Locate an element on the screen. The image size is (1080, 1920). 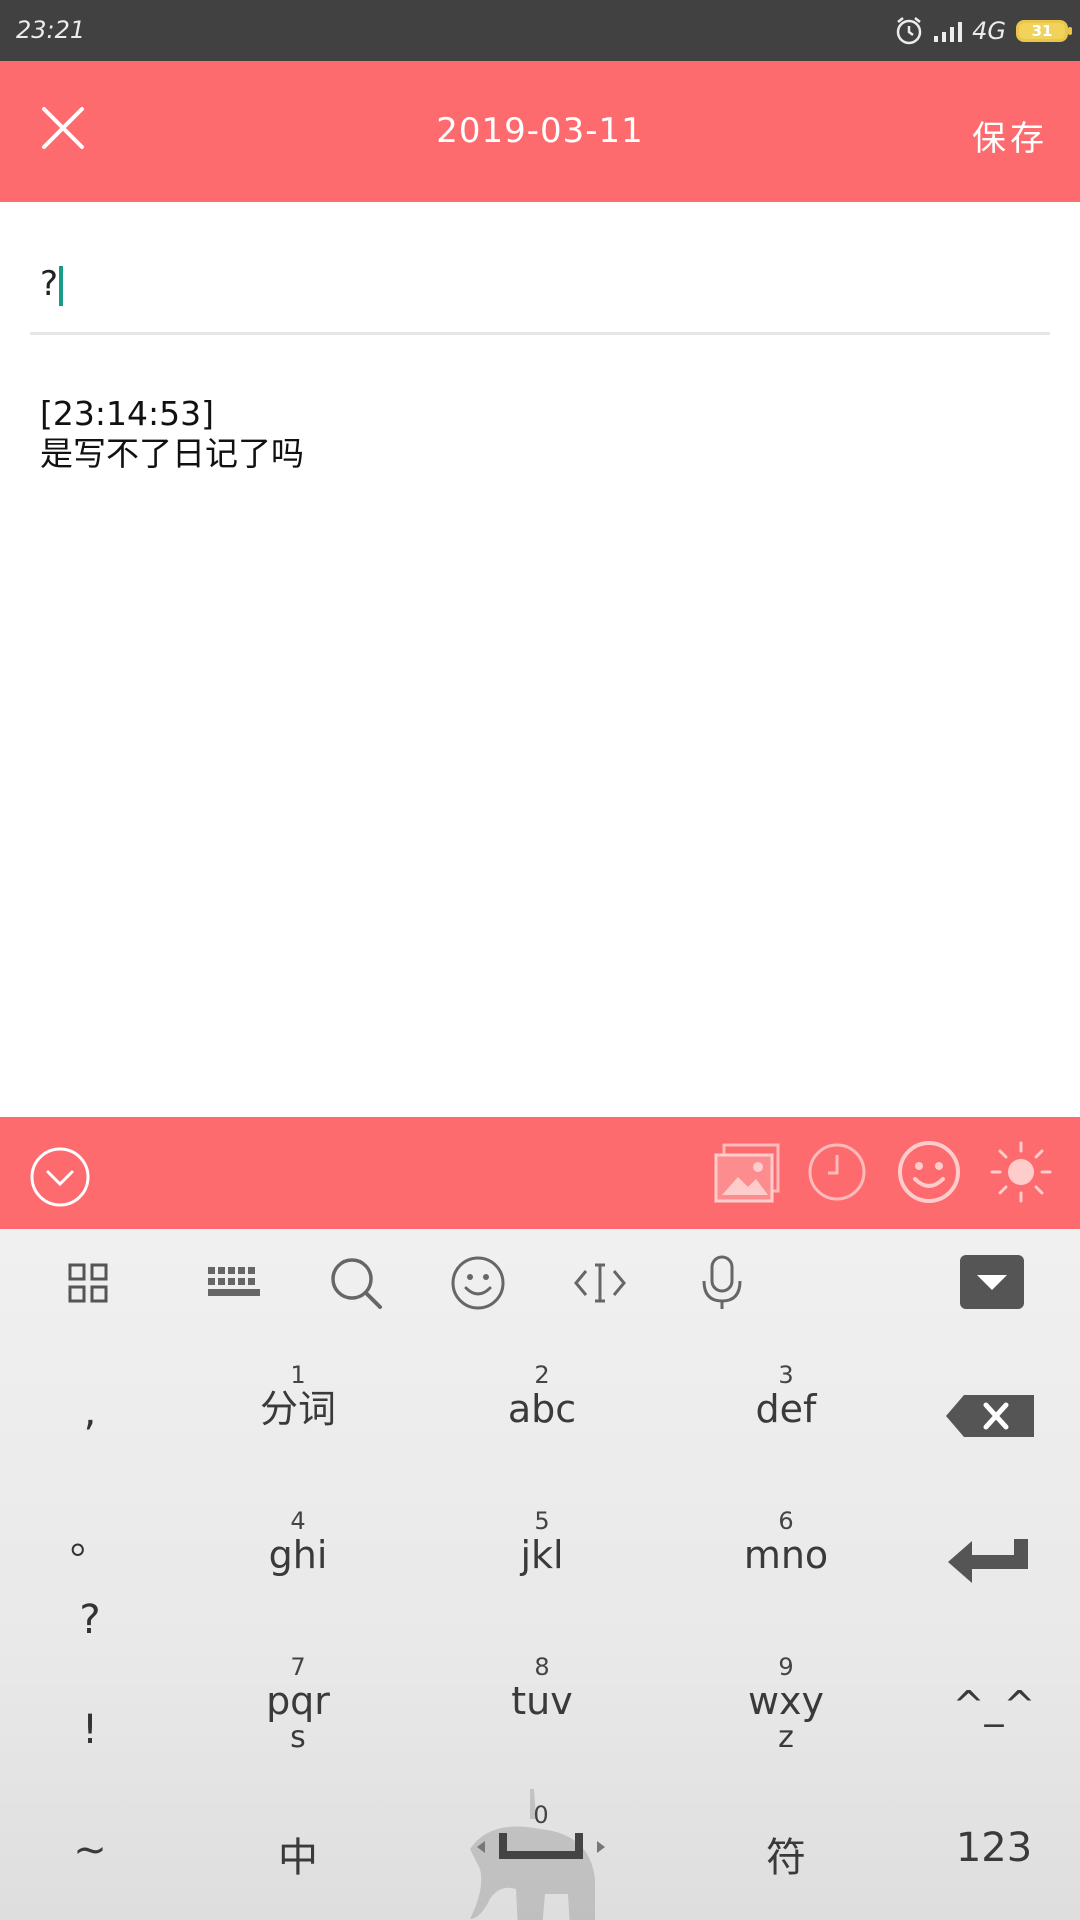
key-9-label: wxy is located at coordinates (786, 1701).